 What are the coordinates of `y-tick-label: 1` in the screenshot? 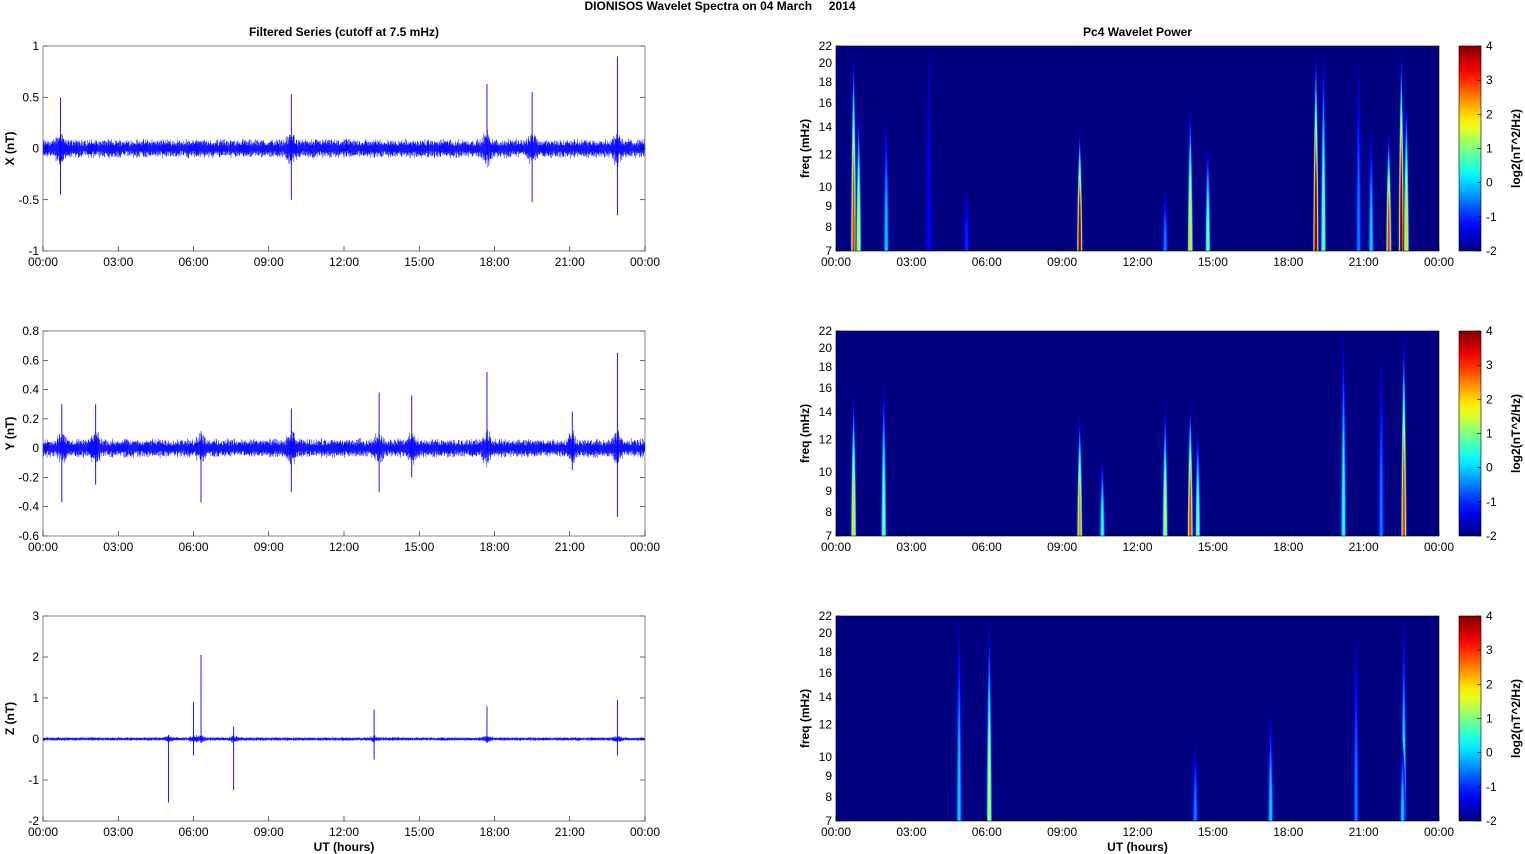 It's located at (35, 46).